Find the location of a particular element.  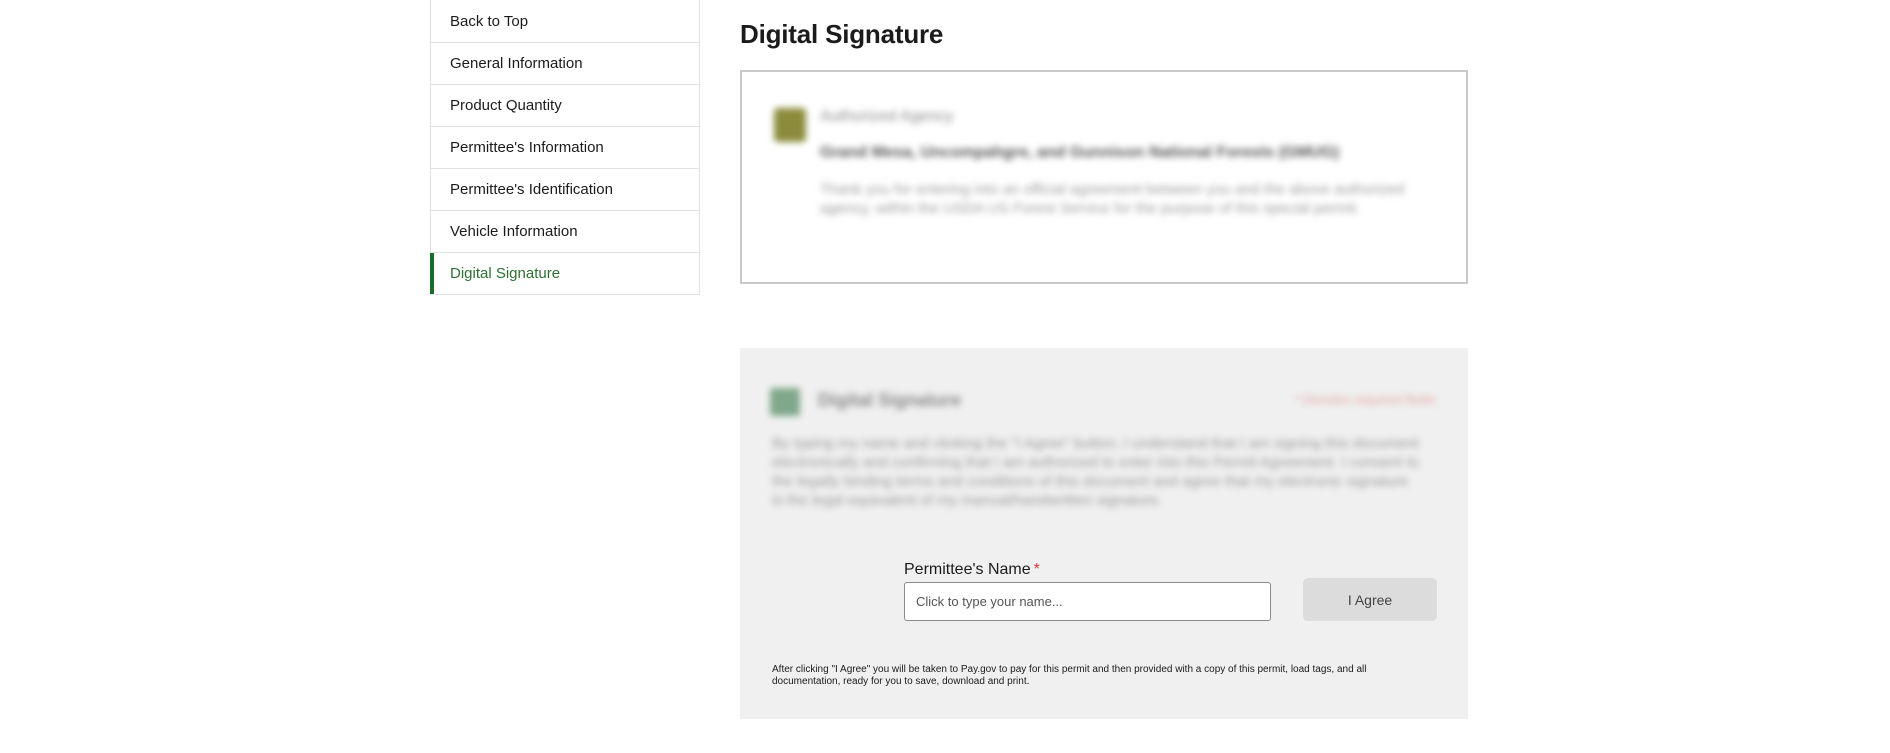

signature-pen-icon is located at coordinates (785, 402).